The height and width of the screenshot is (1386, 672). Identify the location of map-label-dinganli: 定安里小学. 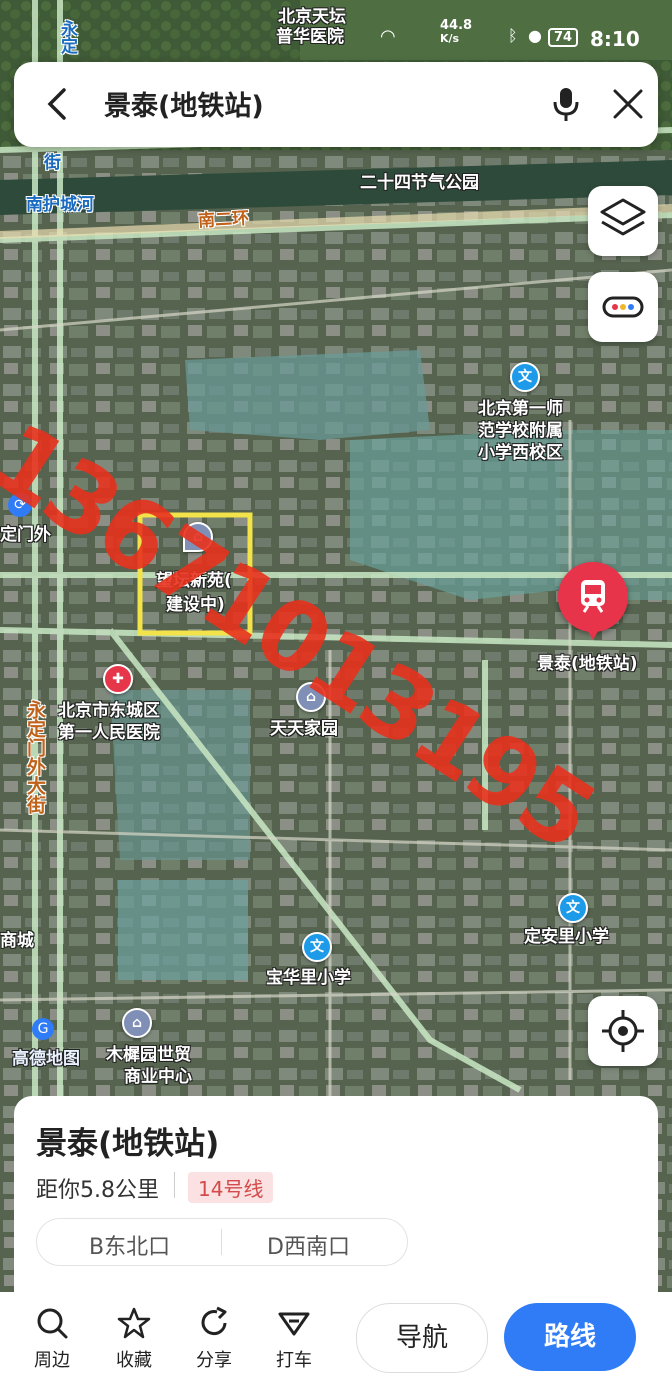
(566, 934).